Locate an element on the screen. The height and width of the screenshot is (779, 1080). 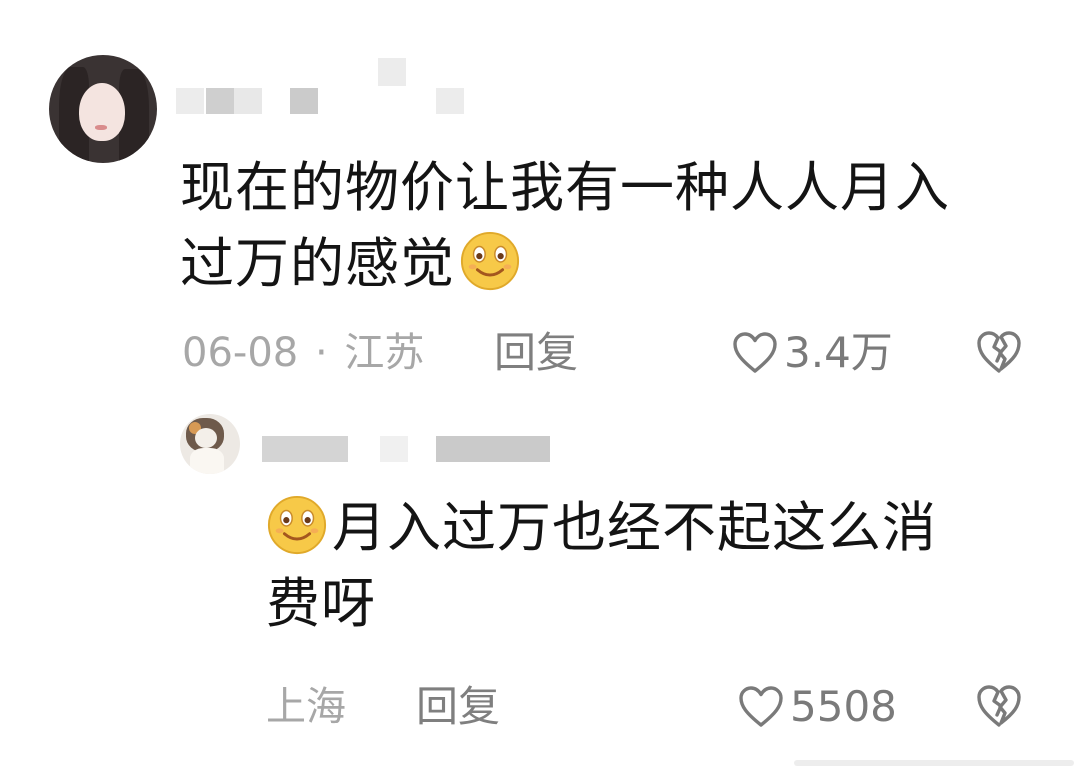
reply-like-count: 5508 is located at coordinates (843, 706).